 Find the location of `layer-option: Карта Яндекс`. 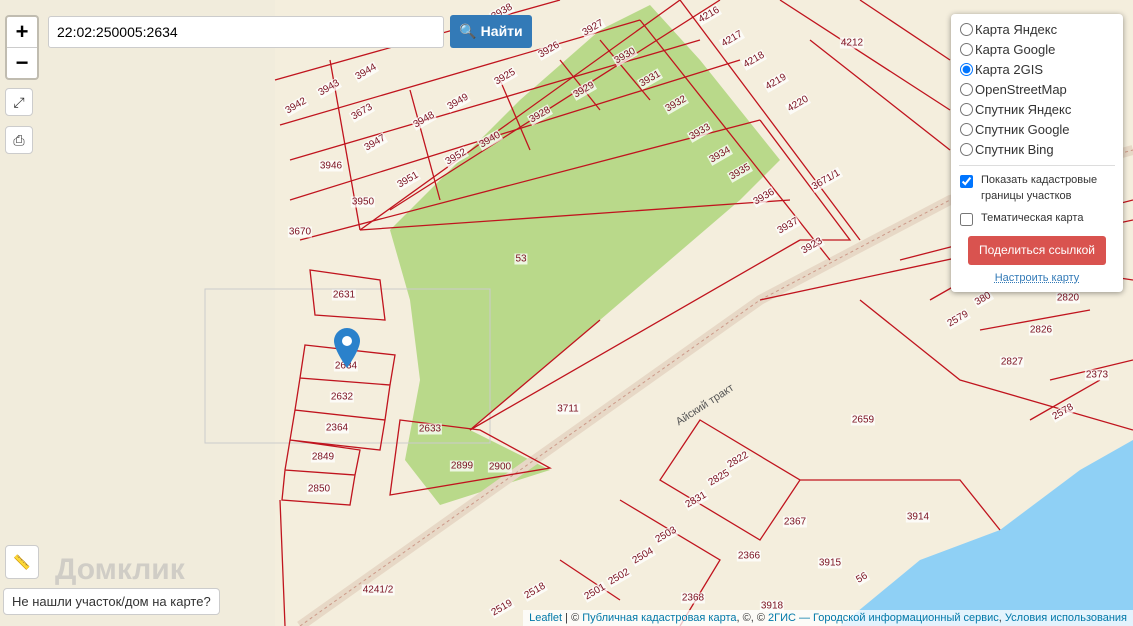

layer-option: Карта Яндекс is located at coordinates (1037, 29).